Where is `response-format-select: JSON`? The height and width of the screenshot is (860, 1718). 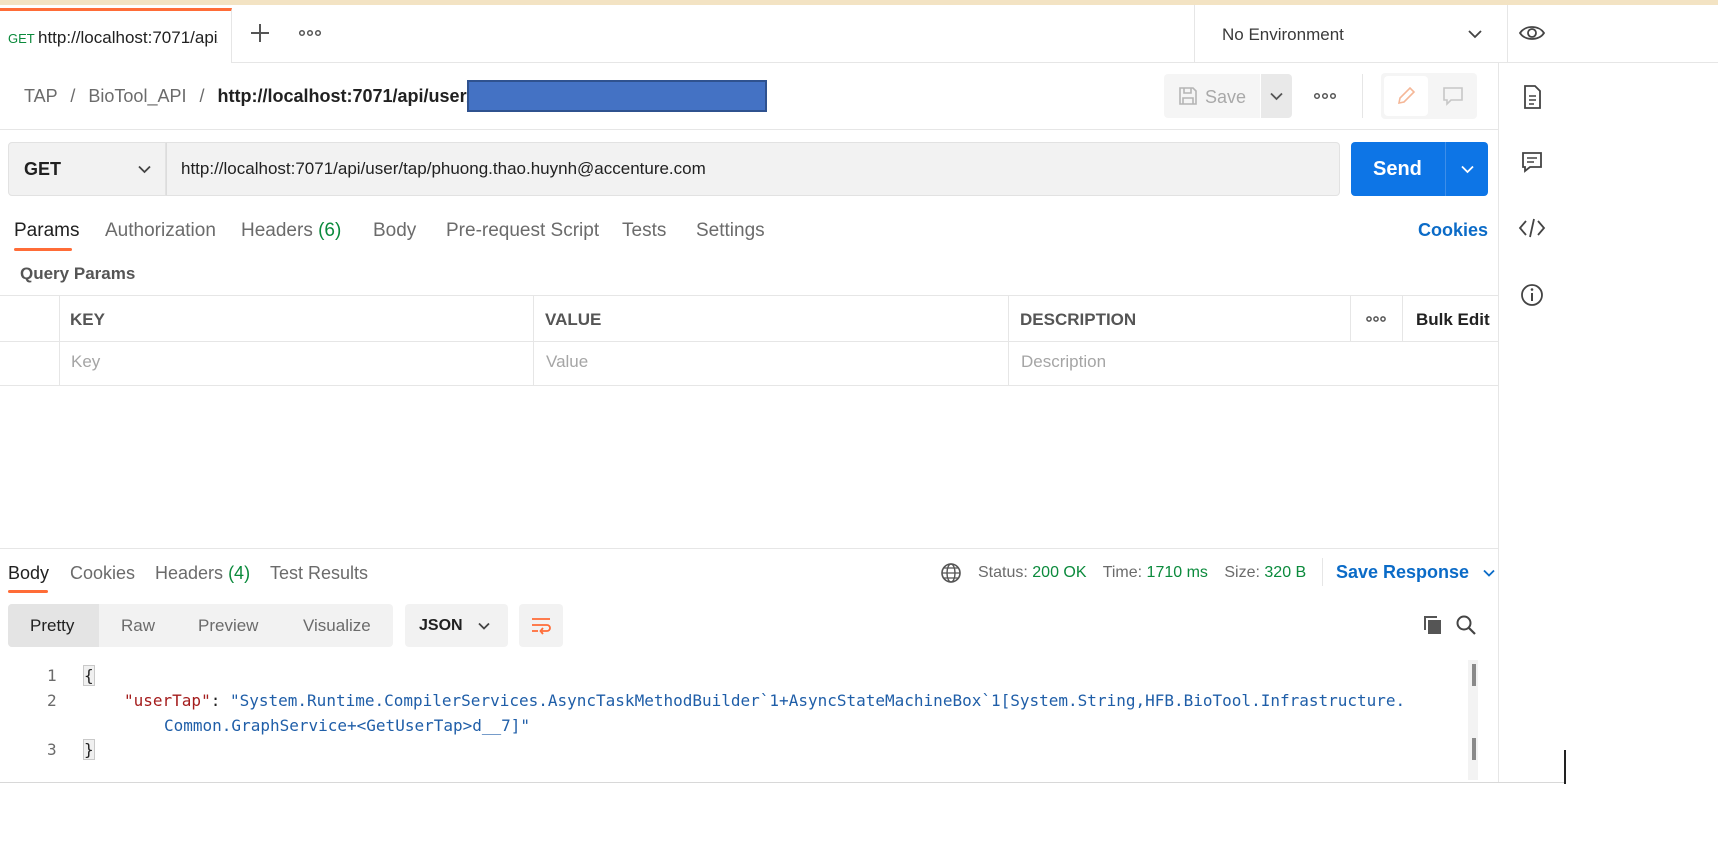 response-format-select: JSON is located at coordinates (456, 625).